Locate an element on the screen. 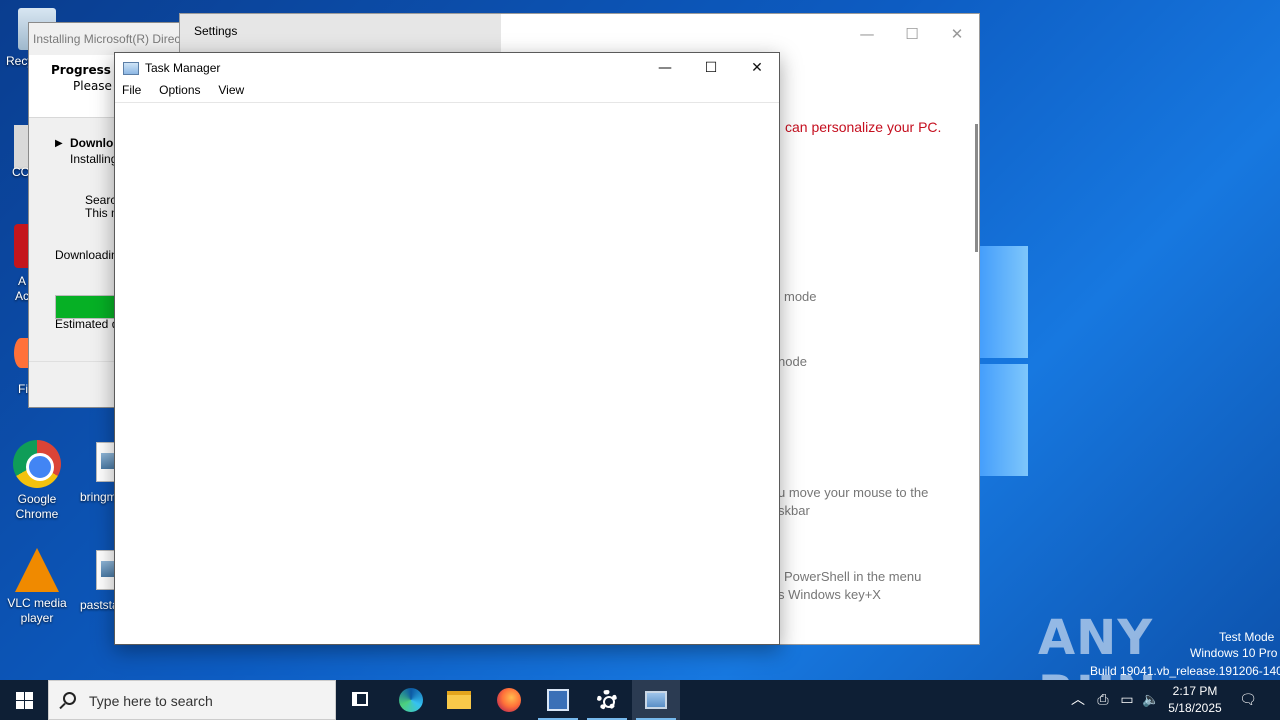  settings-close-button: ✕ is located at coordinates (956, 34).